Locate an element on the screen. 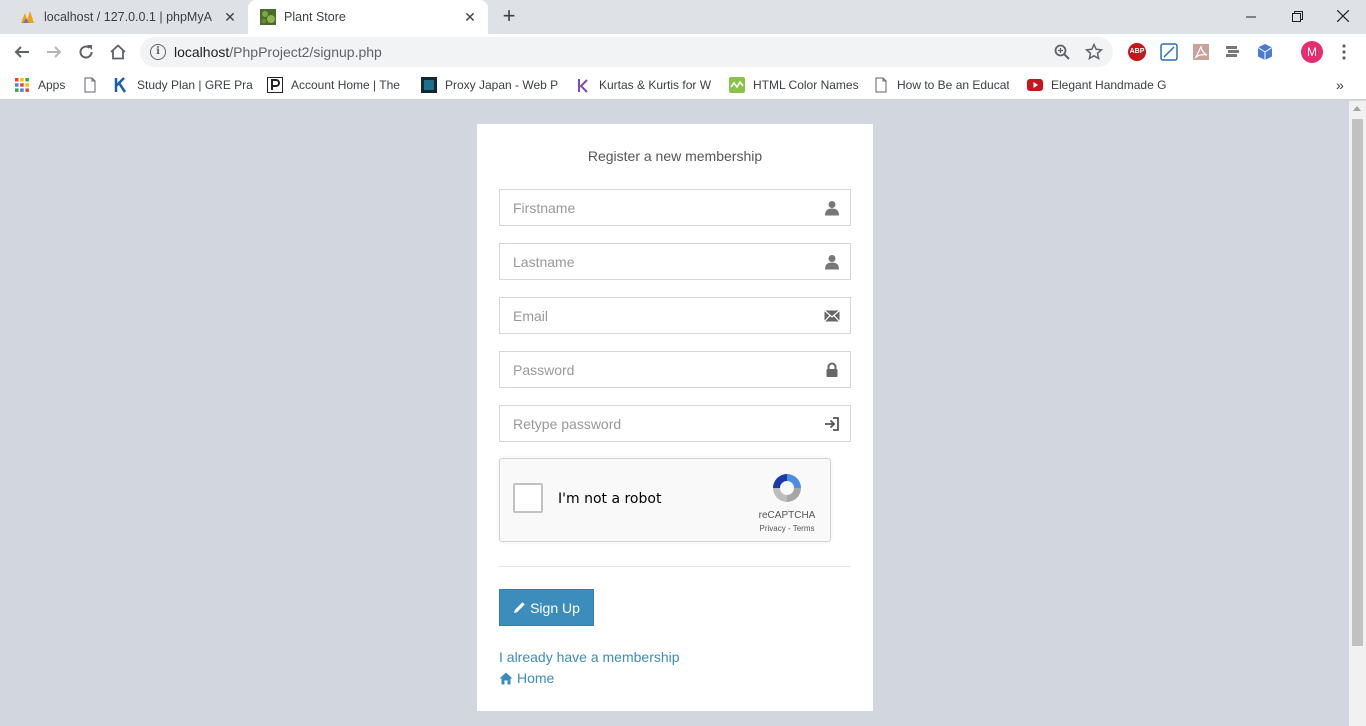 The image size is (1366, 726). sign-up-button: Sign Up is located at coordinates (546, 607).